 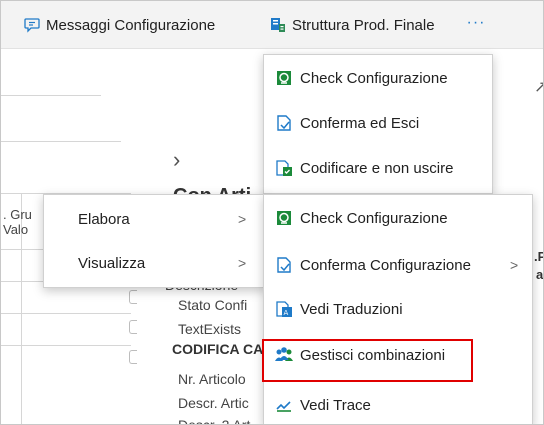 I want to click on trace-icon, so click(x=284, y=405).